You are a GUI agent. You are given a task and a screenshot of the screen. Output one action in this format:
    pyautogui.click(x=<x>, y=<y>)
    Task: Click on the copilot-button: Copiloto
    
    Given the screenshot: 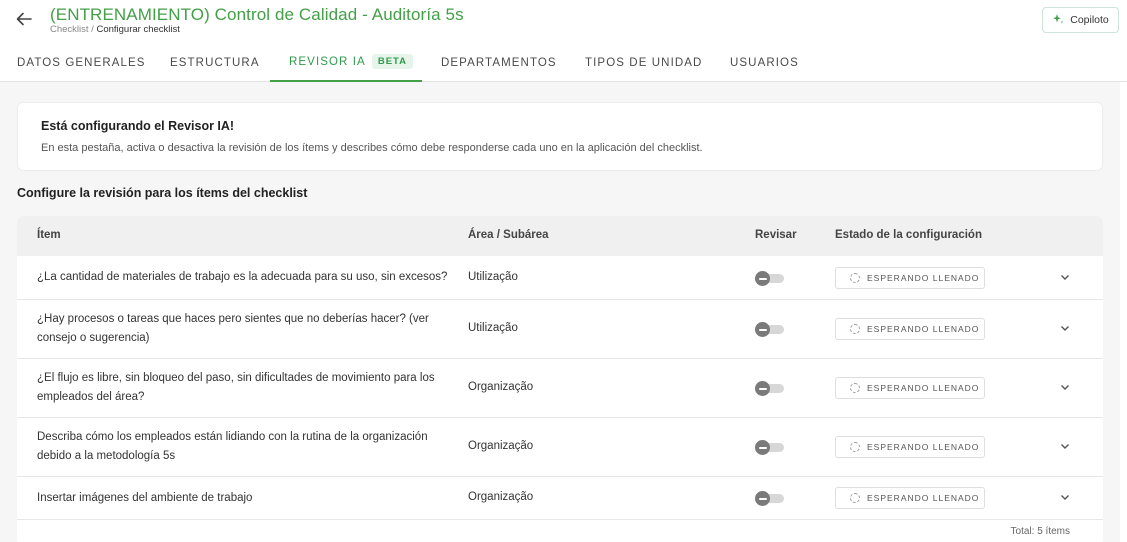 What is the action you would take?
    pyautogui.click(x=1080, y=20)
    